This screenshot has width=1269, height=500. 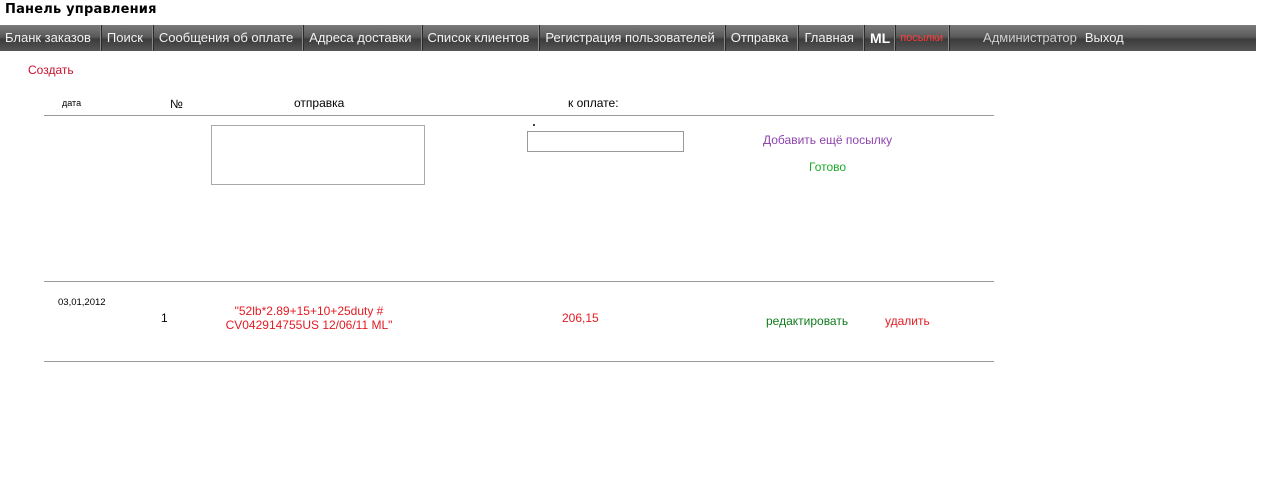 What do you see at coordinates (827, 167) in the screenshot?
I see `done-link: Готово` at bounding box center [827, 167].